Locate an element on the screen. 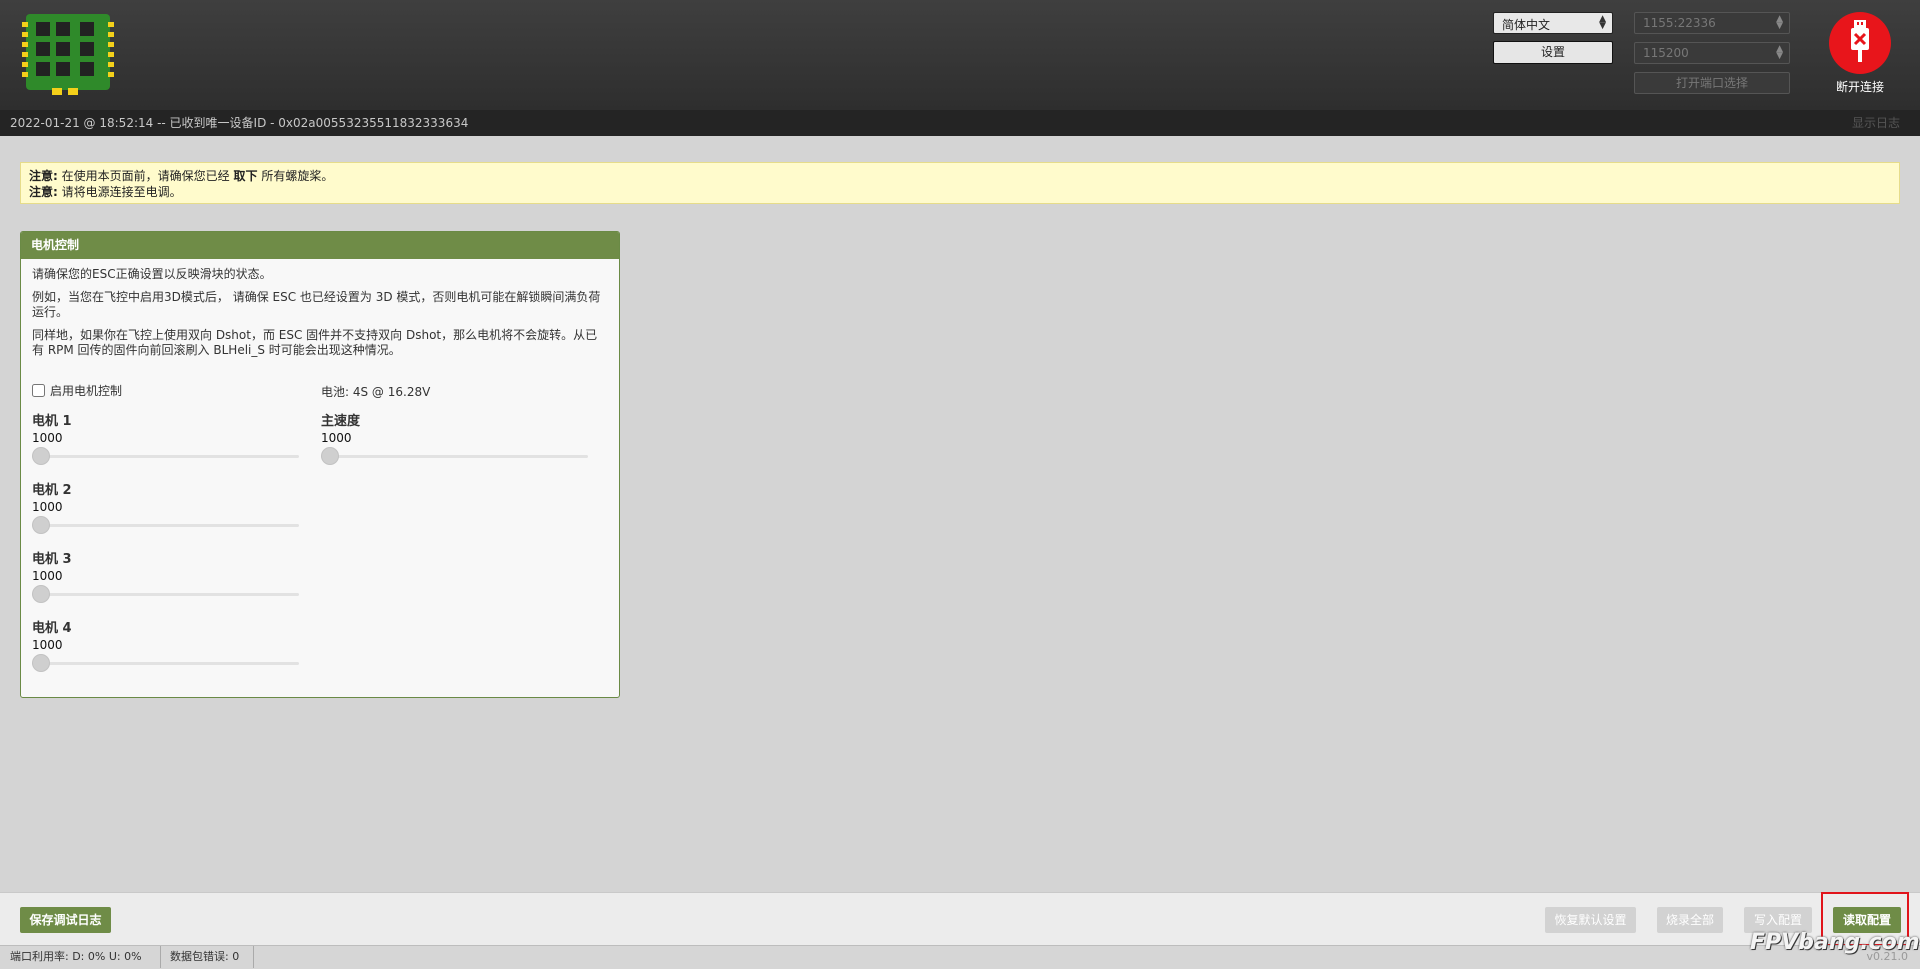 This screenshot has height=969, width=1920. packet-errors: 数据包错误: 0 is located at coordinates (205, 956).